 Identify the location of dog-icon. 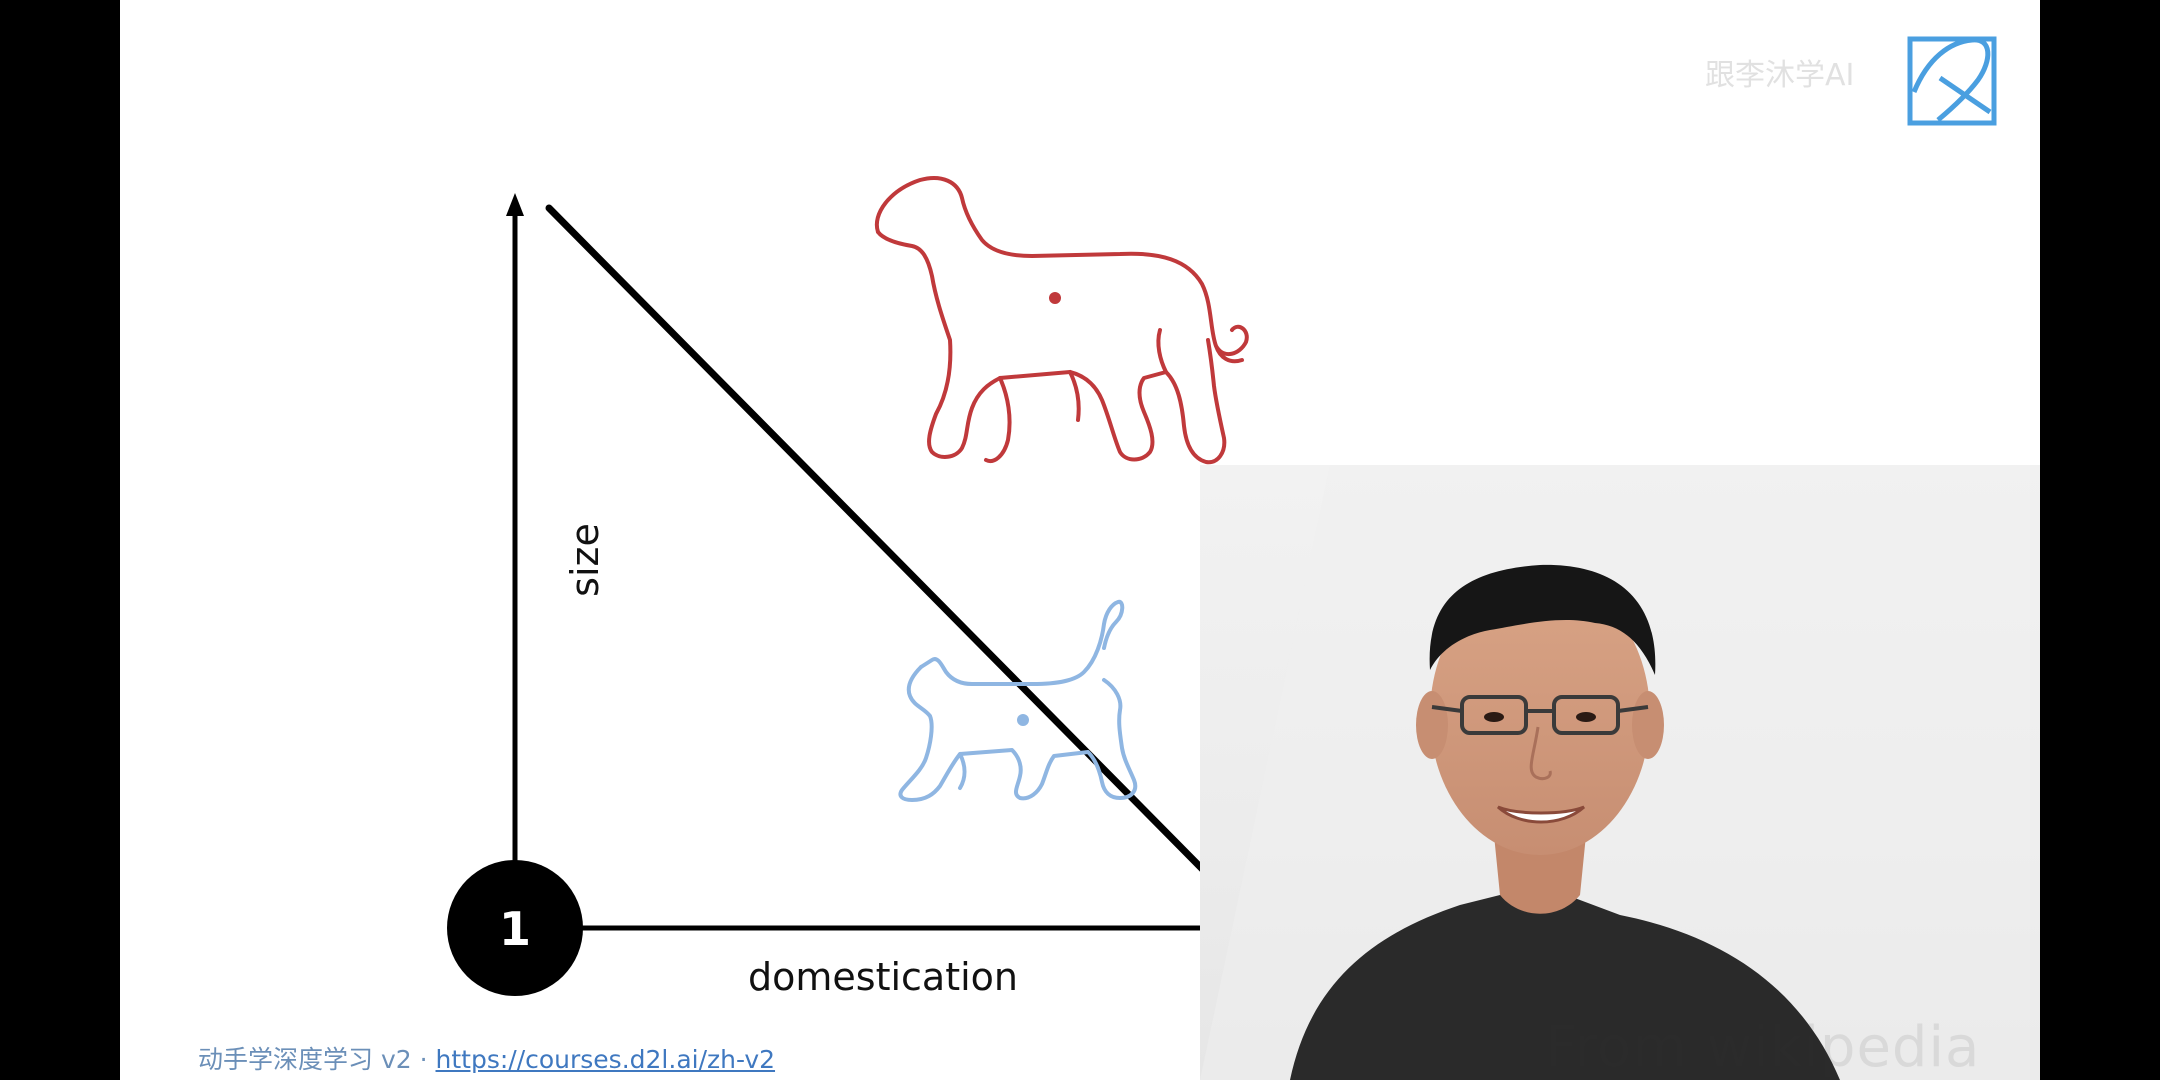
(1061, 320).